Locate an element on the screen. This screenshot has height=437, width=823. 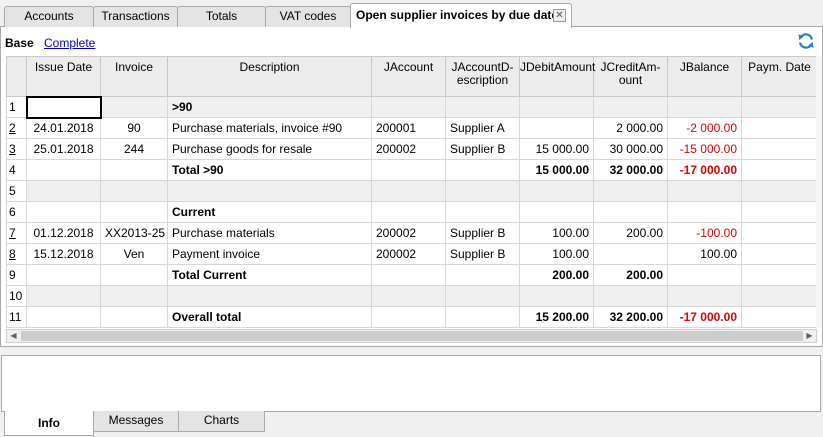
cell-jbalance: -15 000.00 is located at coordinates (704, 149).